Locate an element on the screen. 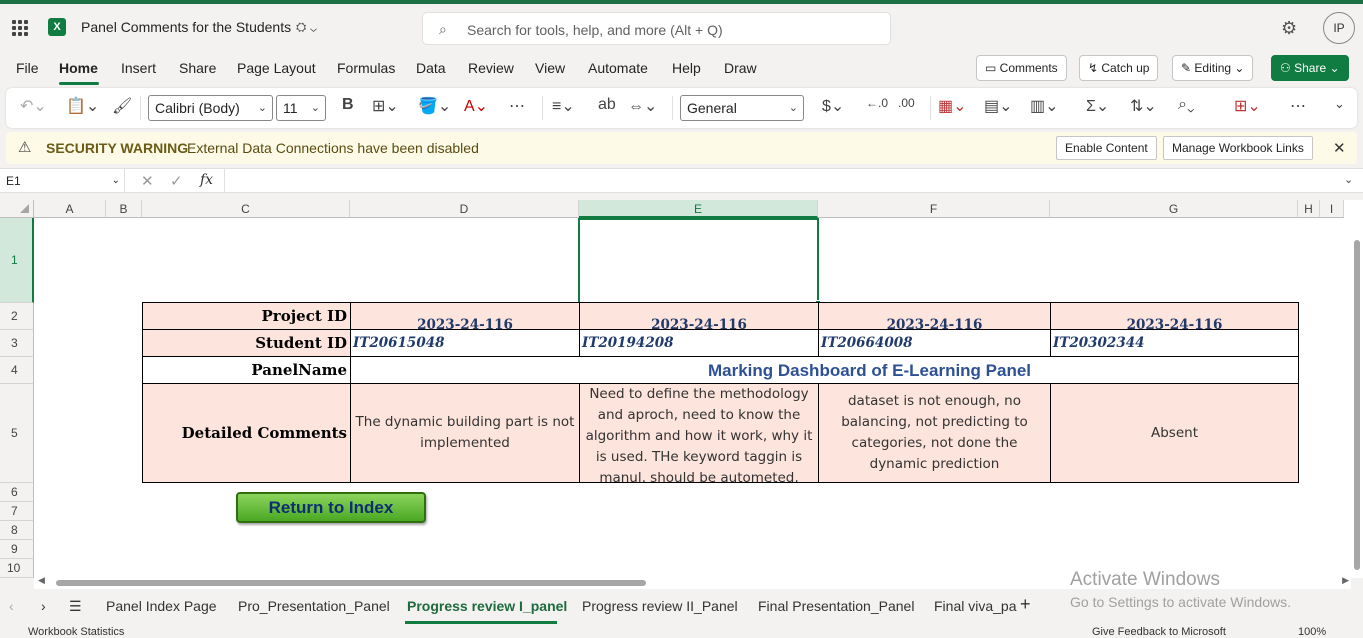 The image size is (1363, 638). conditional-format-icon: ▦⌄ is located at coordinates (952, 106).